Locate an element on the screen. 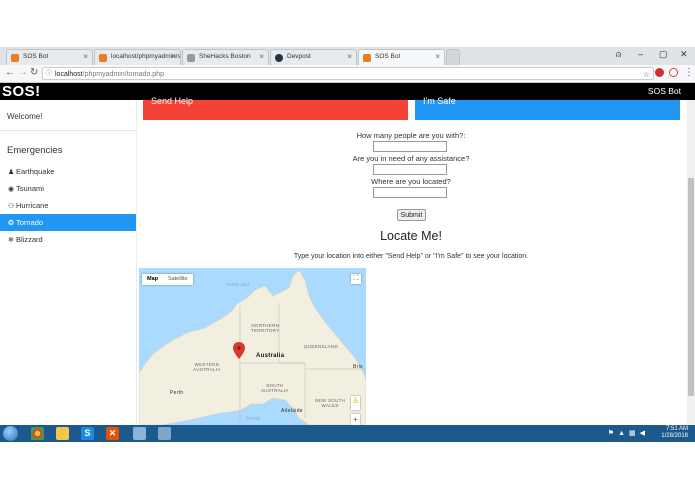 Image resolution: width=695 pixels, height=494 pixels. start-button is located at coordinates (10, 433).